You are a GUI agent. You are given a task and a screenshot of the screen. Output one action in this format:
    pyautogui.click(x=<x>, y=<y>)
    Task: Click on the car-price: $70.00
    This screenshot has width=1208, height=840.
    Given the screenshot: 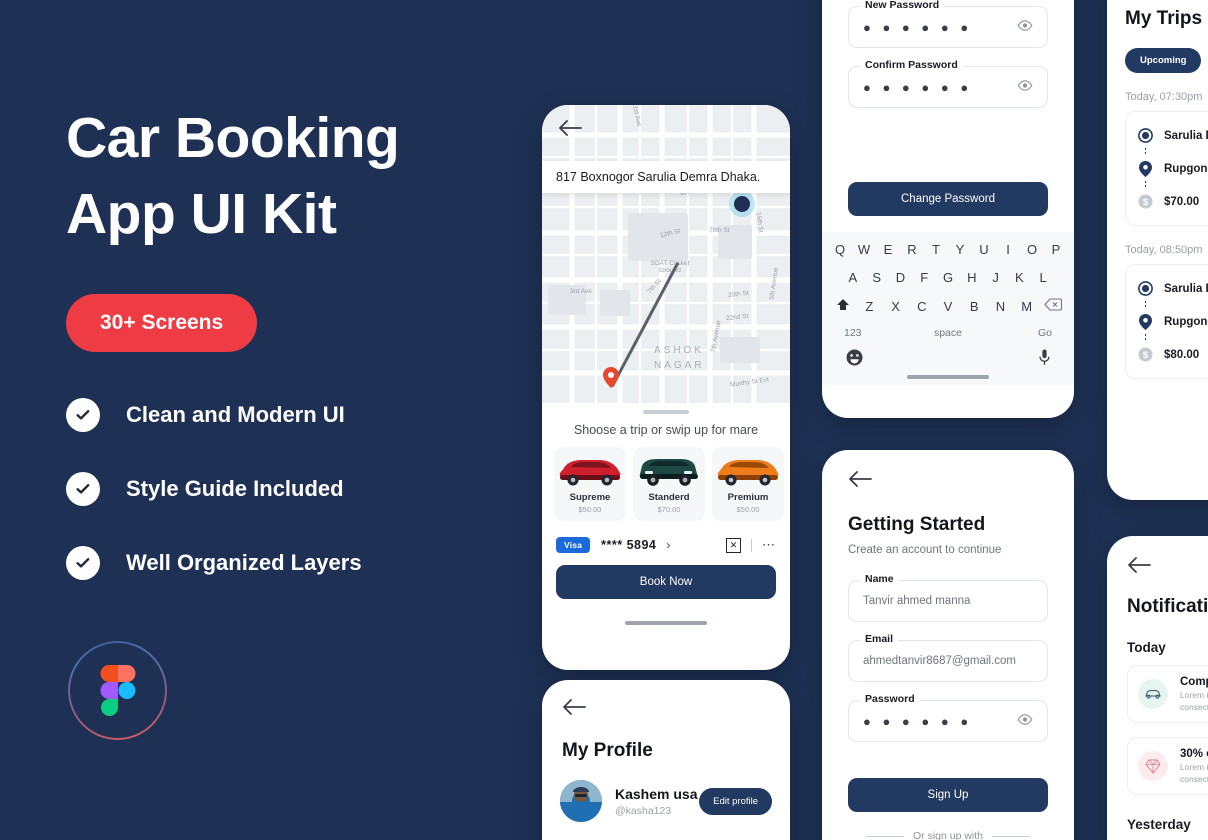 What is the action you would take?
    pyautogui.click(x=669, y=509)
    